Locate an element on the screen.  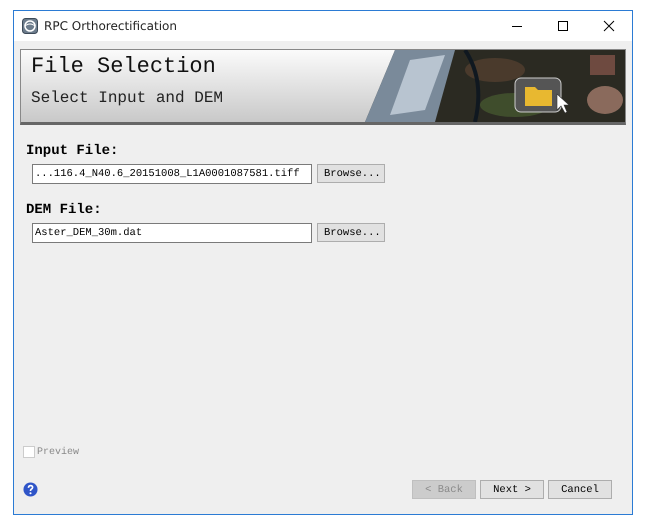
field-label: Input File: is located at coordinates (73, 151).